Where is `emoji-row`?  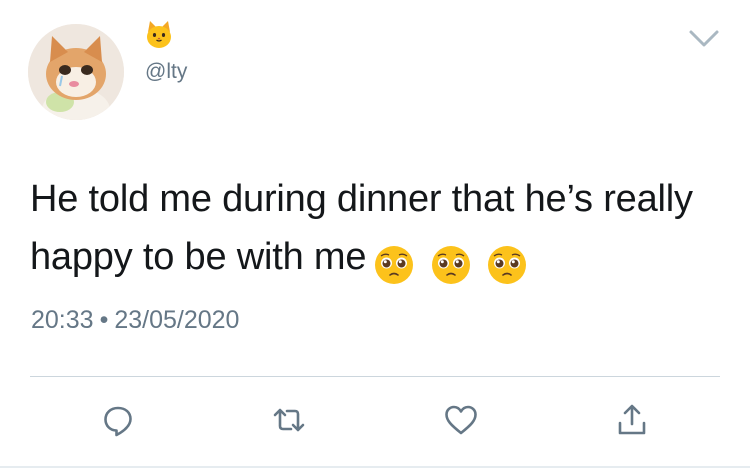 emoji-row is located at coordinates (453, 263).